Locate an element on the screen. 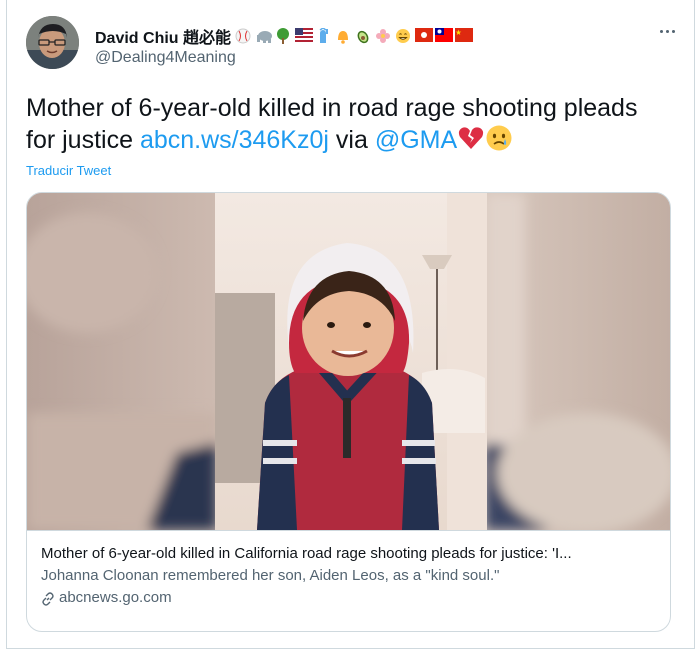 This screenshot has height=649, width=700. smiling-face-emoji is located at coordinates (404, 36).